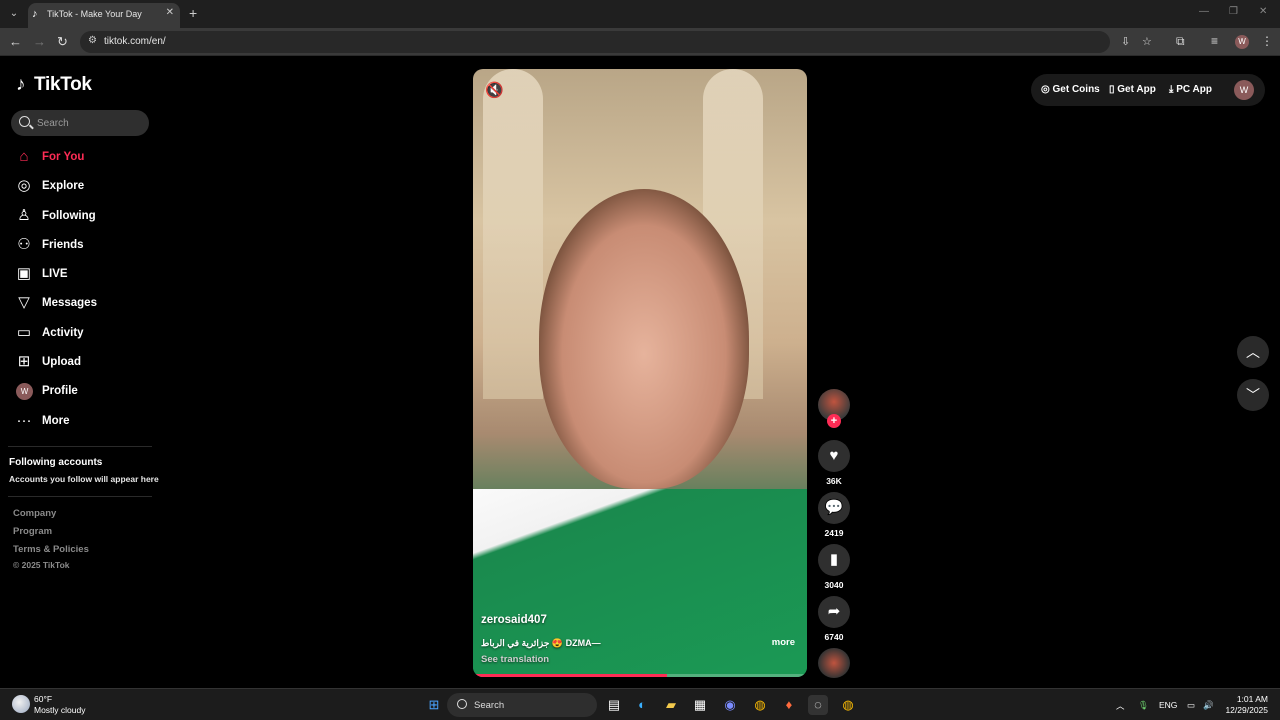  I want to click on heart-icon: ♥, so click(834, 455).